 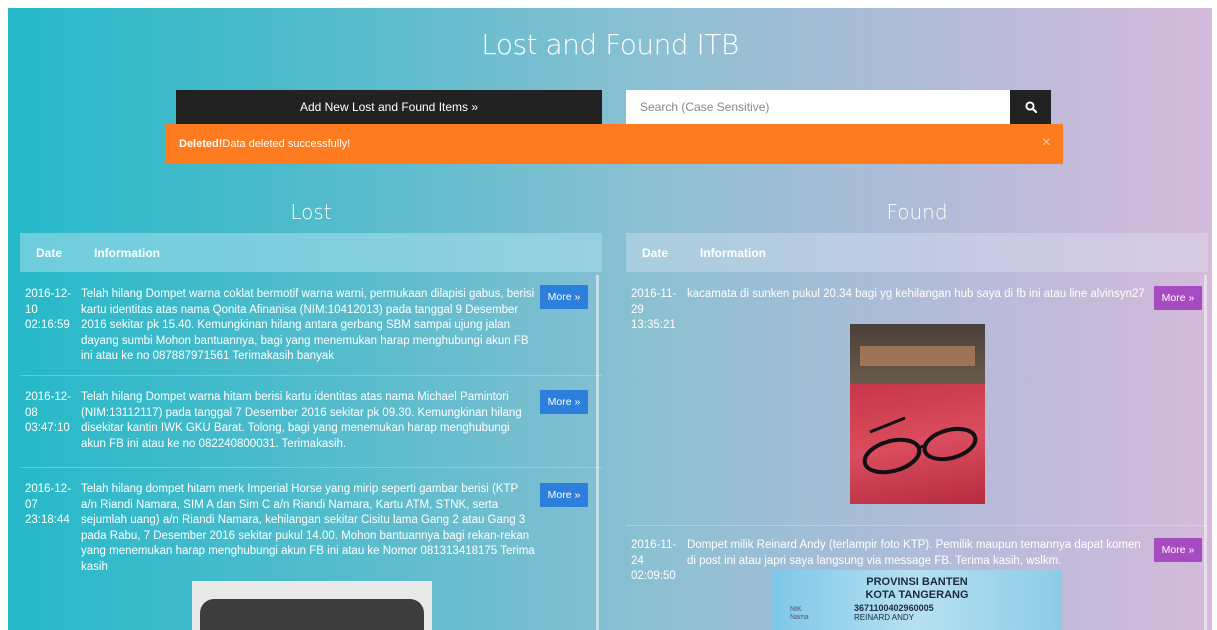 What do you see at coordinates (312, 605) in the screenshot?
I see `wallet-photo` at bounding box center [312, 605].